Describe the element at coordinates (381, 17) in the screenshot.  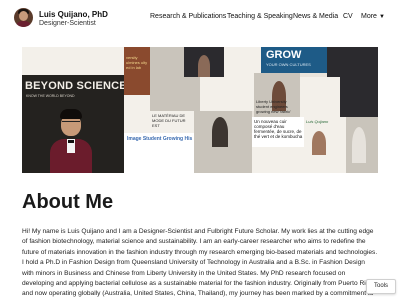
I see `chevron-down-icon: ▼` at that location.